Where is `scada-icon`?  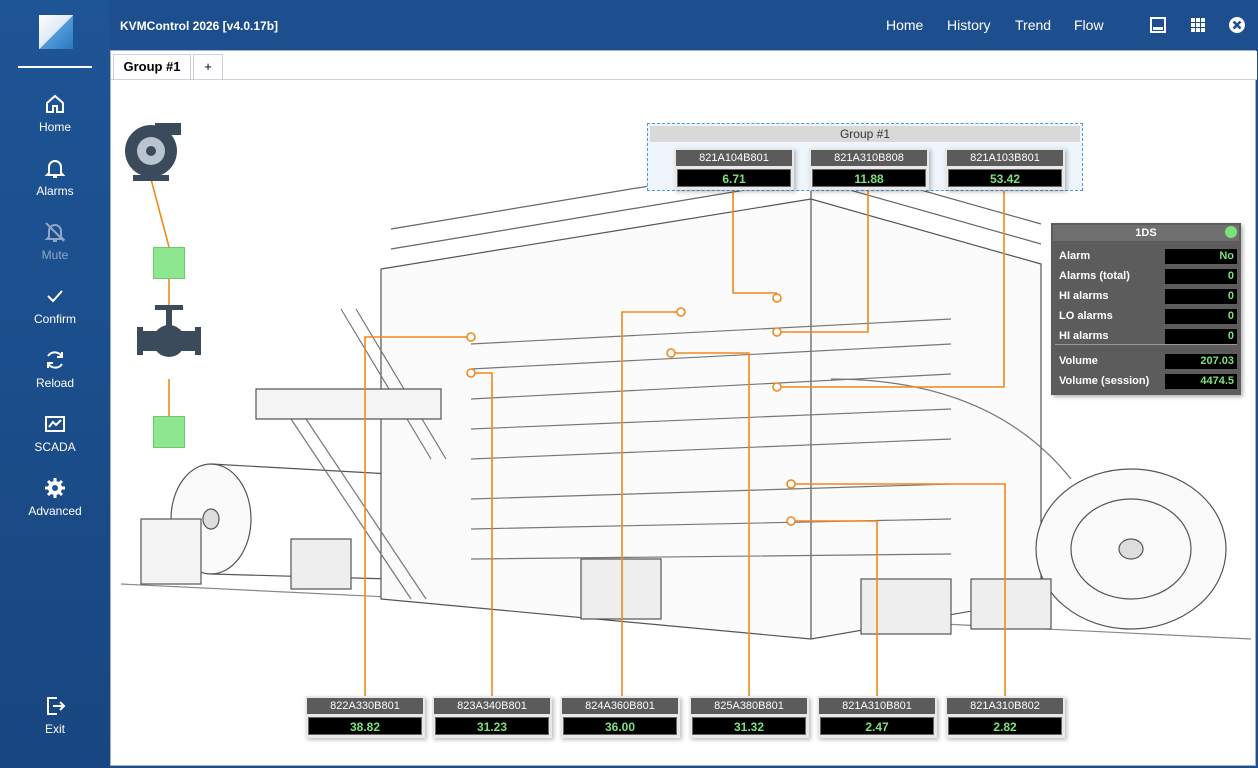
scada-icon is located at coordinates (55, 424).